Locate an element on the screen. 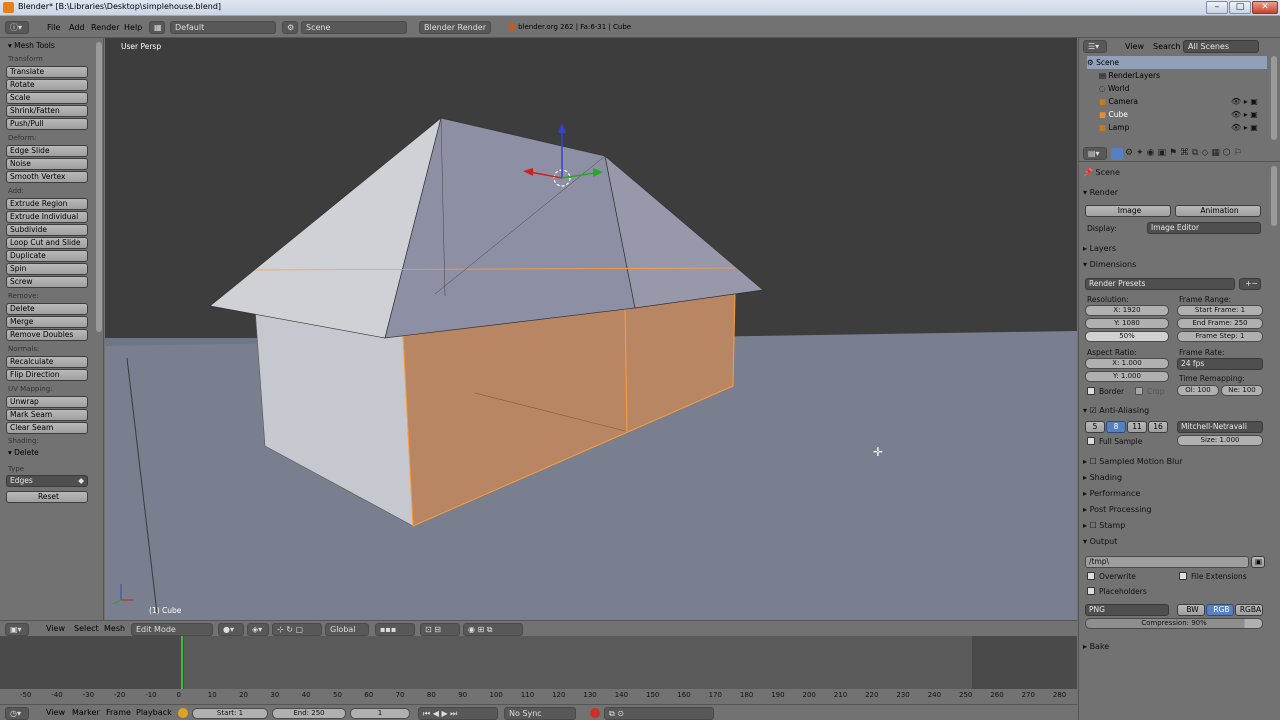 The height and width of the screenshot is (720, 1280). screen-layout-icon: ▦ is located at coordinates (157, 27).